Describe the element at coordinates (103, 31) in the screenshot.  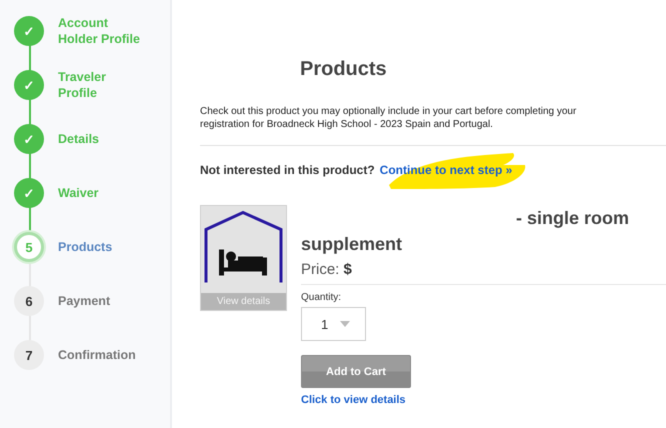
I see `step-label: Account Holder Profile` at that location.